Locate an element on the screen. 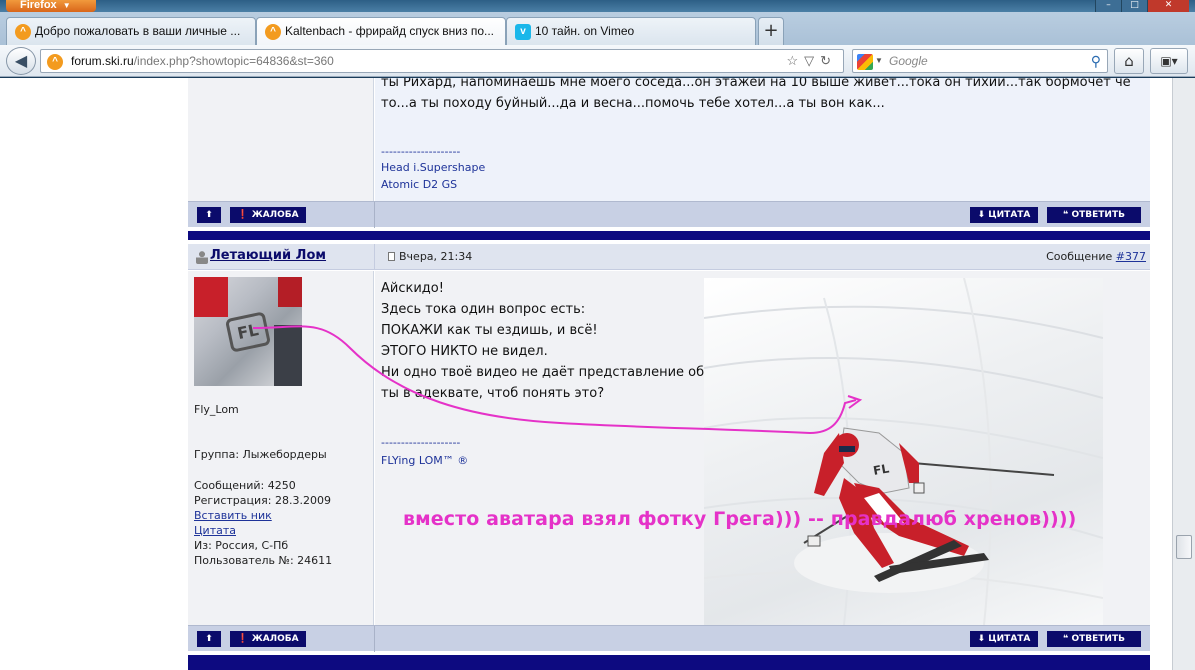 The height and width of the screenshot is (670, 1195). history-dropdown-icon: ▽ is located at coordinates (812, 60).